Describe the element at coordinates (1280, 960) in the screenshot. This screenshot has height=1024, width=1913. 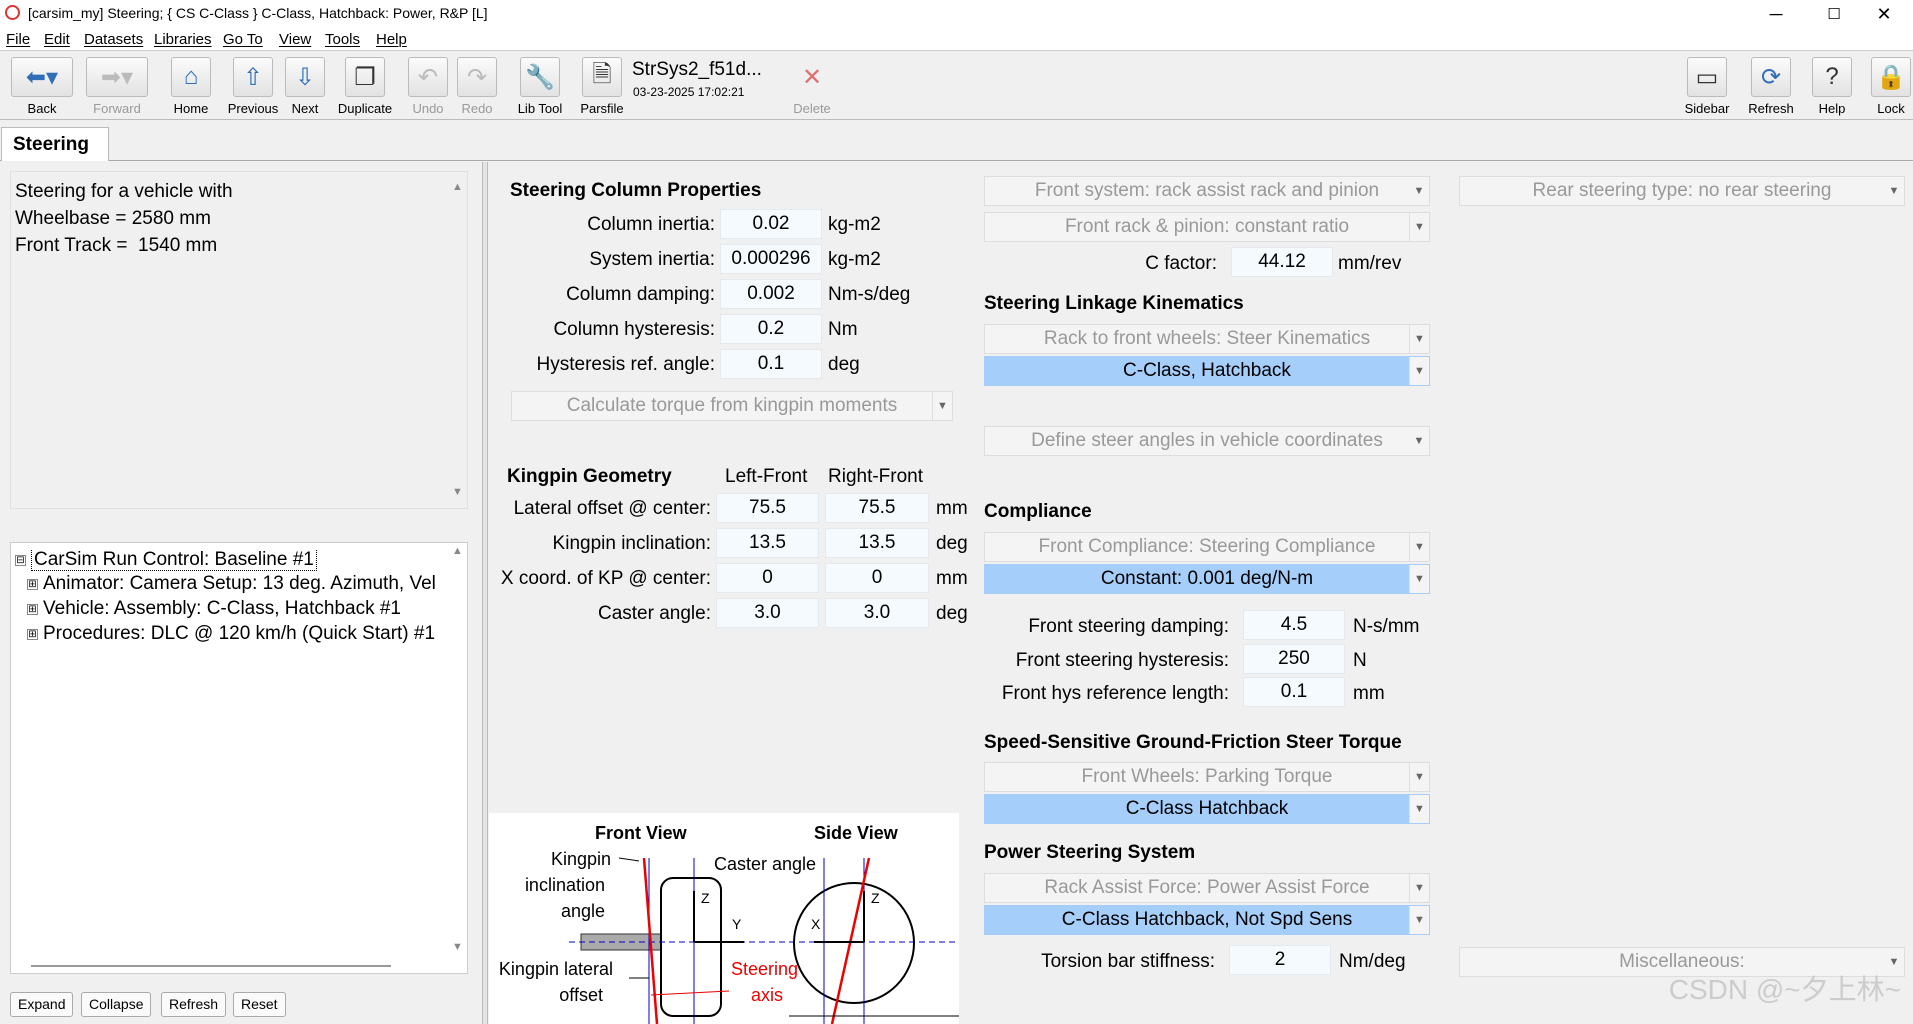
I see `torsion-bar-field: 2` at that location.